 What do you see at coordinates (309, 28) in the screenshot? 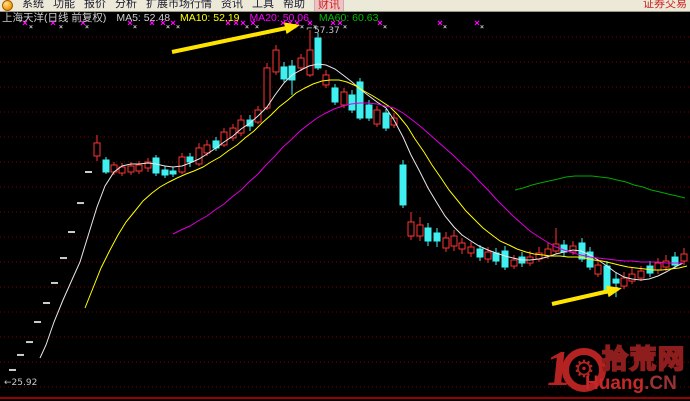
I see `price-label: ⌐` at bounding box center [309, 28].